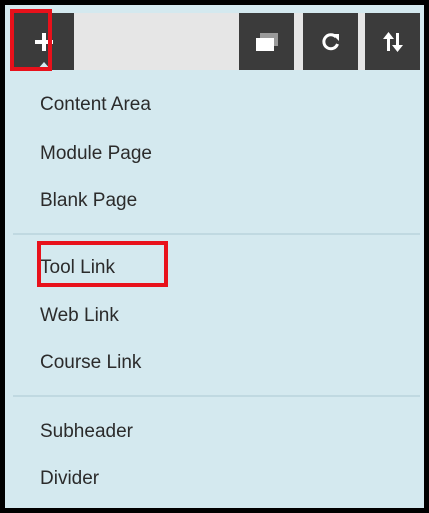  I want to click on menu-item-divider: Divider, so click(69, 479).